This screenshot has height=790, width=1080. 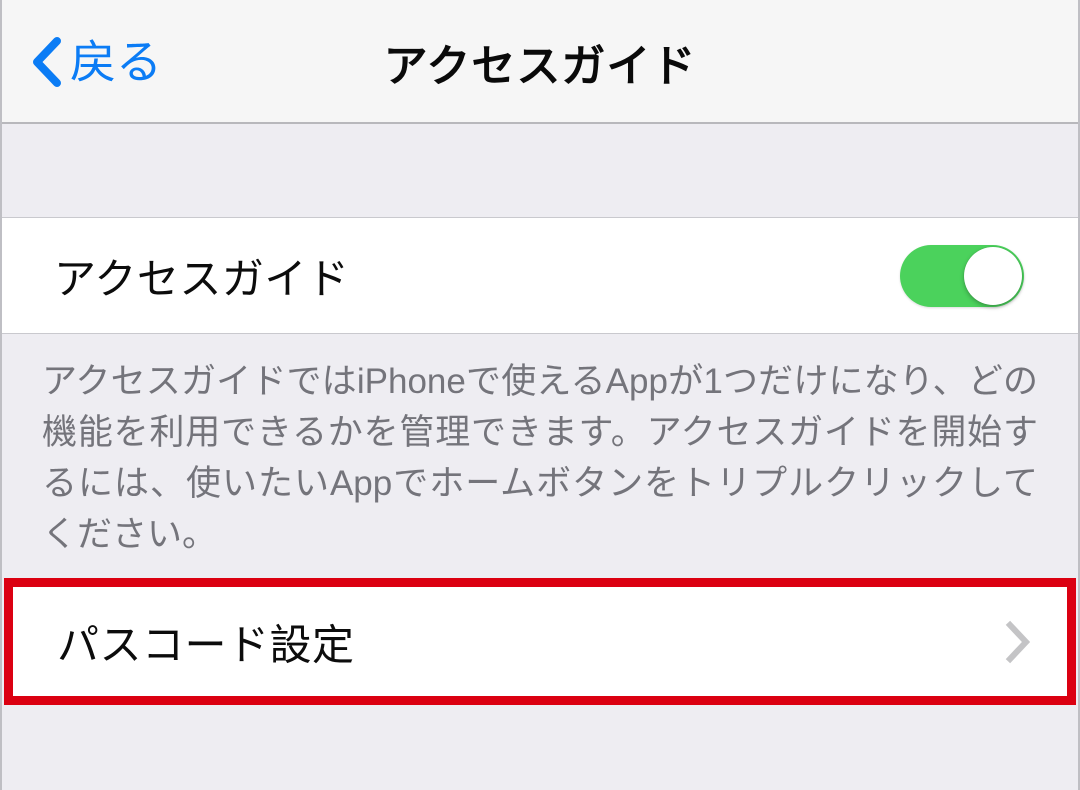 What do you see at coordinates (962, 275) in the screenshot?
I see `guided-access-toggle` at bounding box center [962, 275].